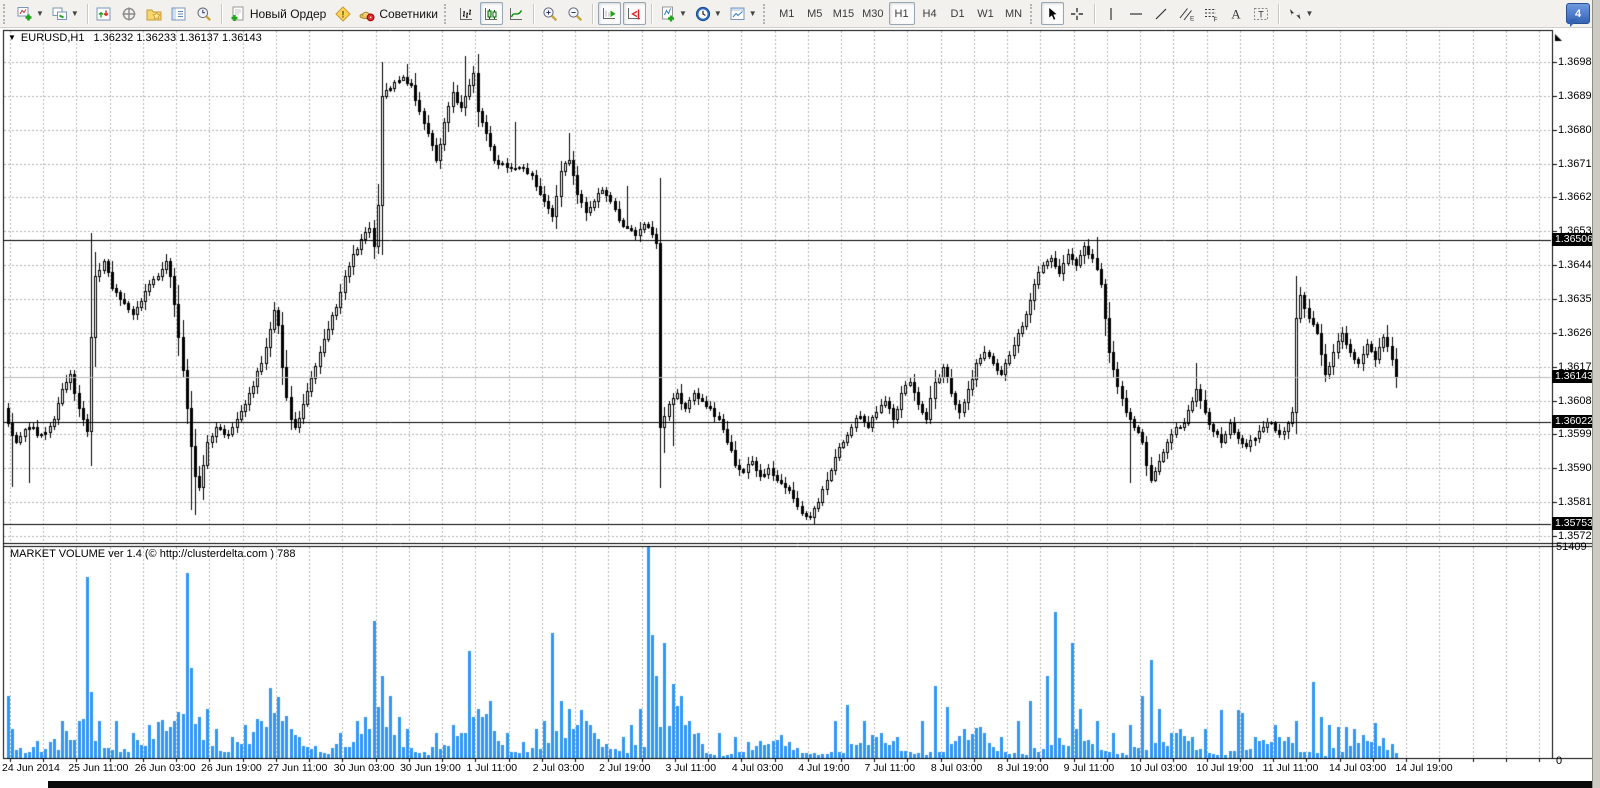  Describe the element at coordinates (1295, 14) in the screenshot. I see `arrows-tool-icon` at that location.